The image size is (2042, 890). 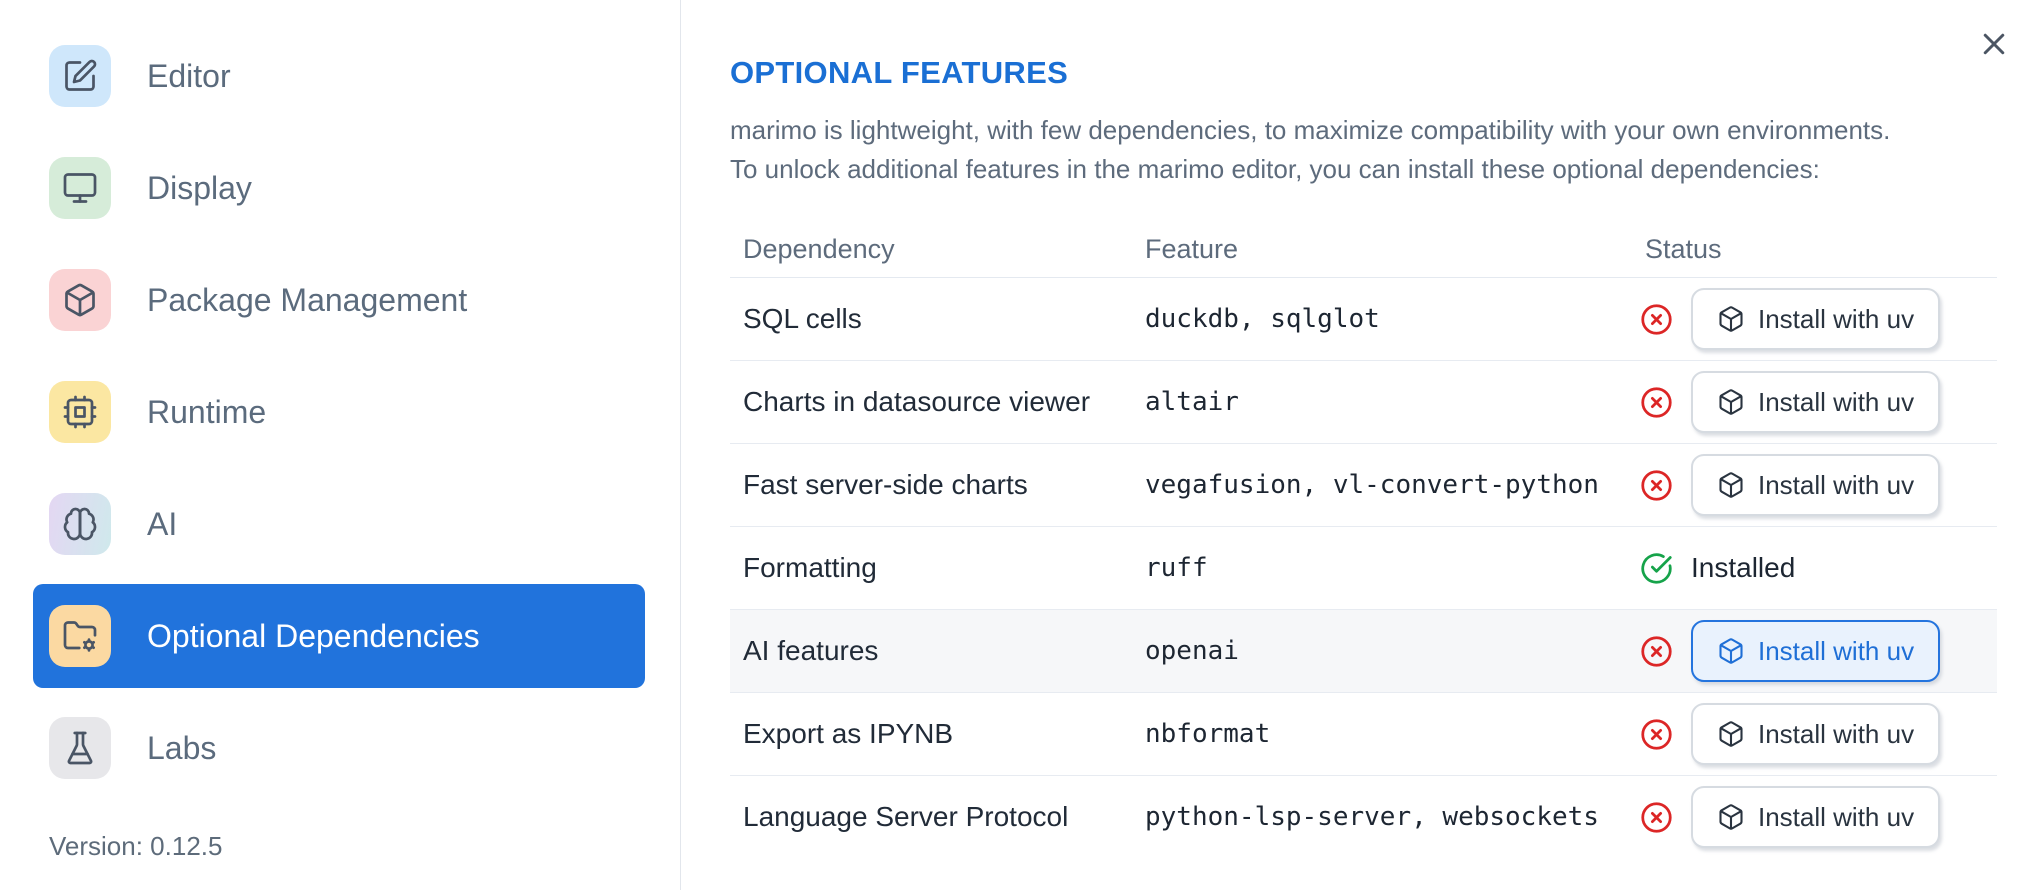 What do you see at coordinates (1363, 568) in the screenshot?
I see `table-row: Formatting ruff Installed` at bounding box center [1363, 568].